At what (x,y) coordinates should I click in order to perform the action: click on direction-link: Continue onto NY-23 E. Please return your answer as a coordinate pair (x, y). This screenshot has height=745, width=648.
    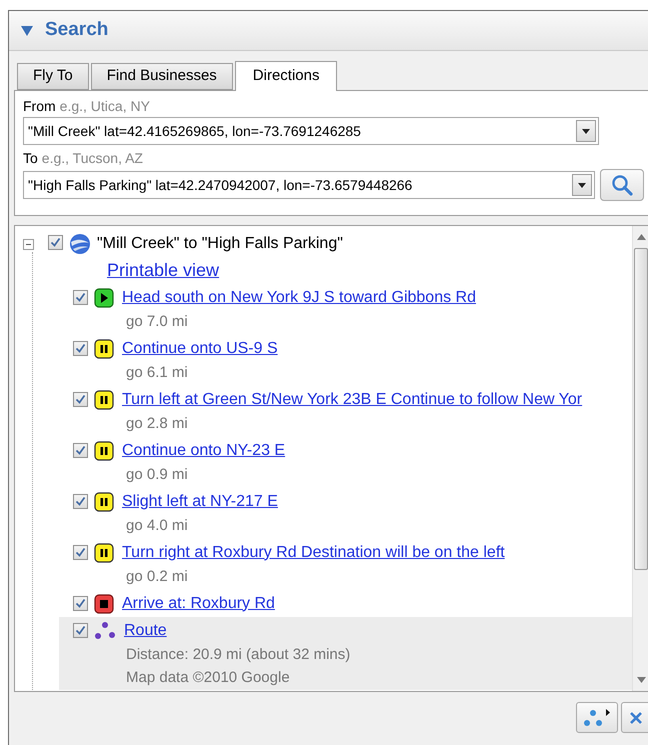
    Looking at the image, I should click on (204, 450).